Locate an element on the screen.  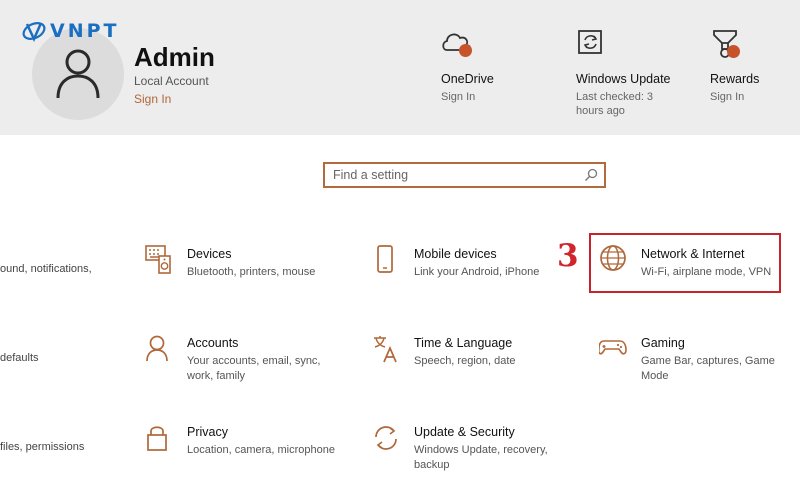
search-icon is located at coordinates (591, 175).